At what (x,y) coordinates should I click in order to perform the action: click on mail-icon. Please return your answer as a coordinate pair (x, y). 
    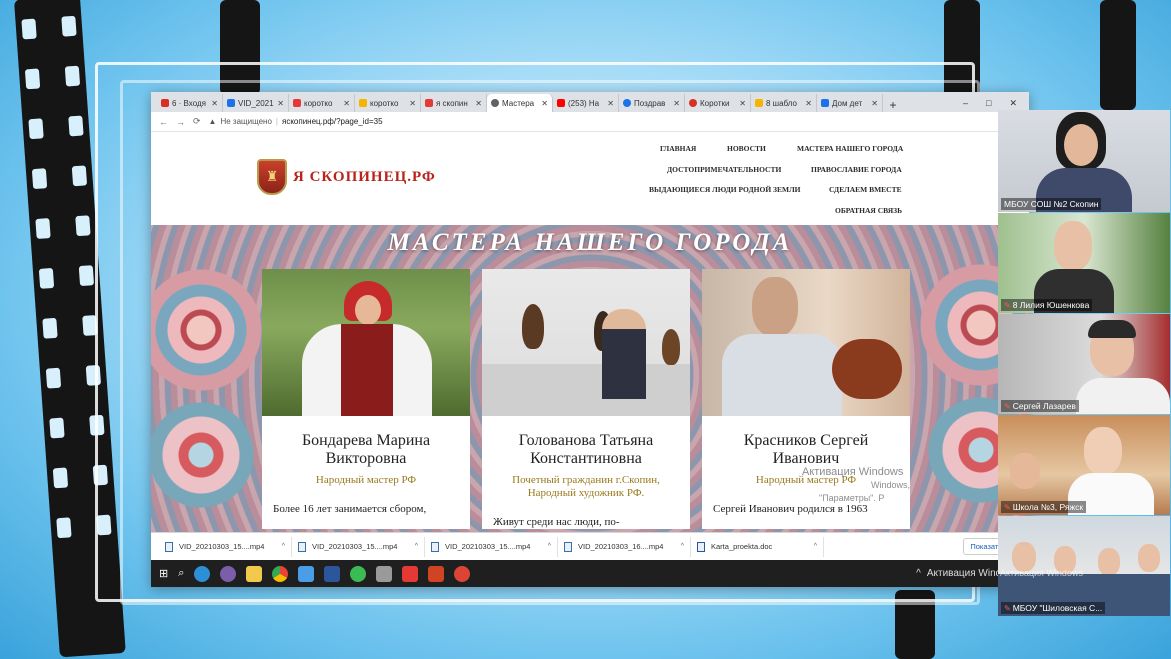
    Looking at the image, I should click on (306, 573).